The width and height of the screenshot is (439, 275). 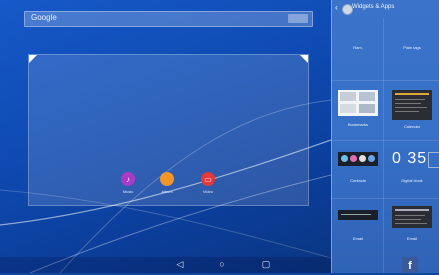 I want to click on google-search-bar: Google, so click(x=168, y=19).